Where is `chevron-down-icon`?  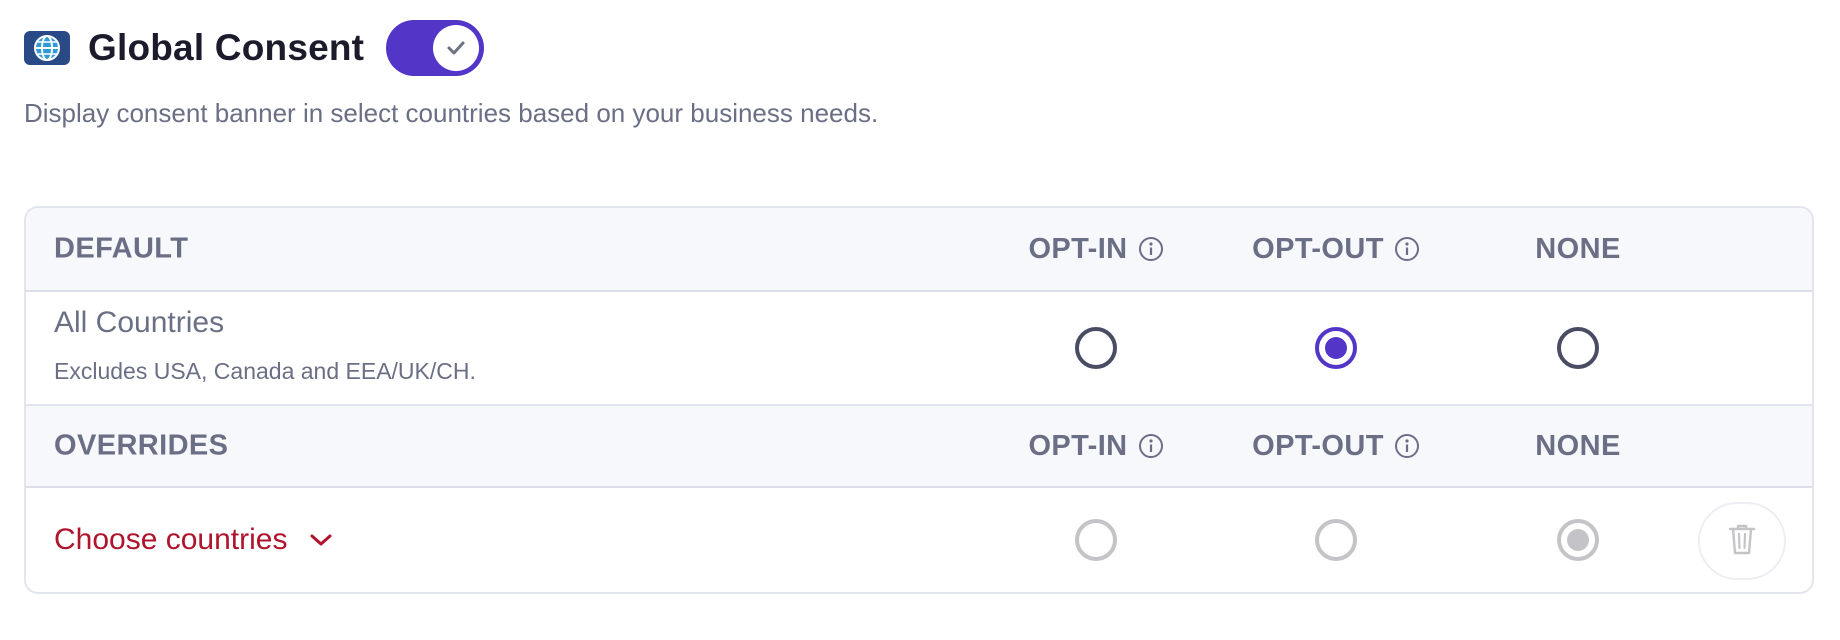 chevron-down-icon is located at coordinates (321, 540).